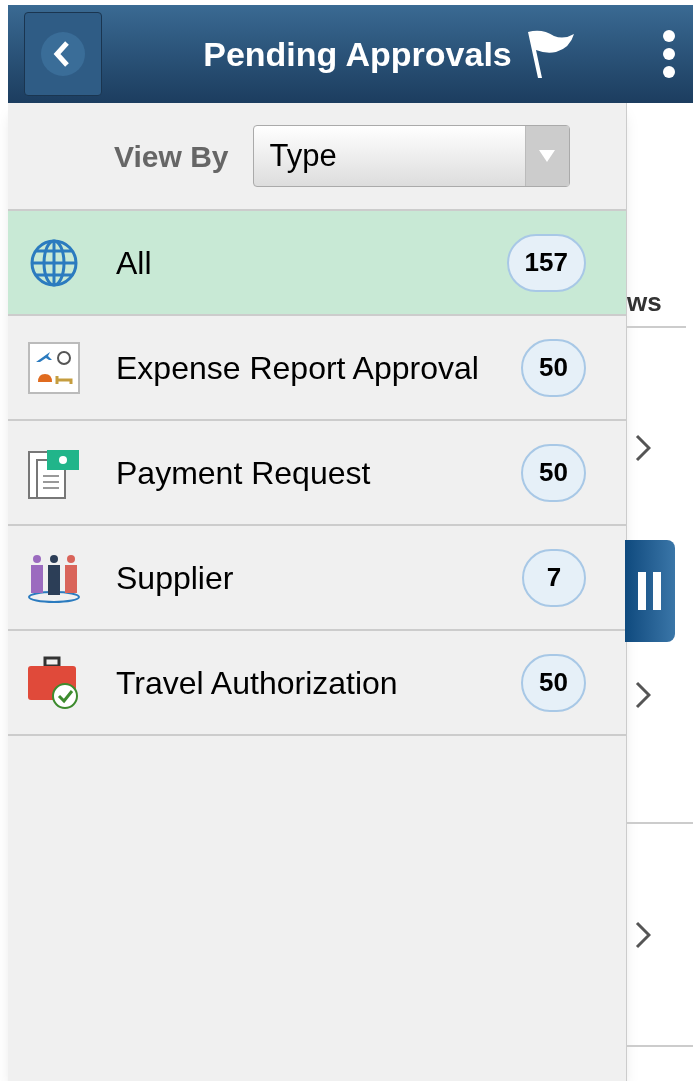  Describe the element at coordinates (171, 156) in the screenshot. I see `view-by-label: View By` at that location.